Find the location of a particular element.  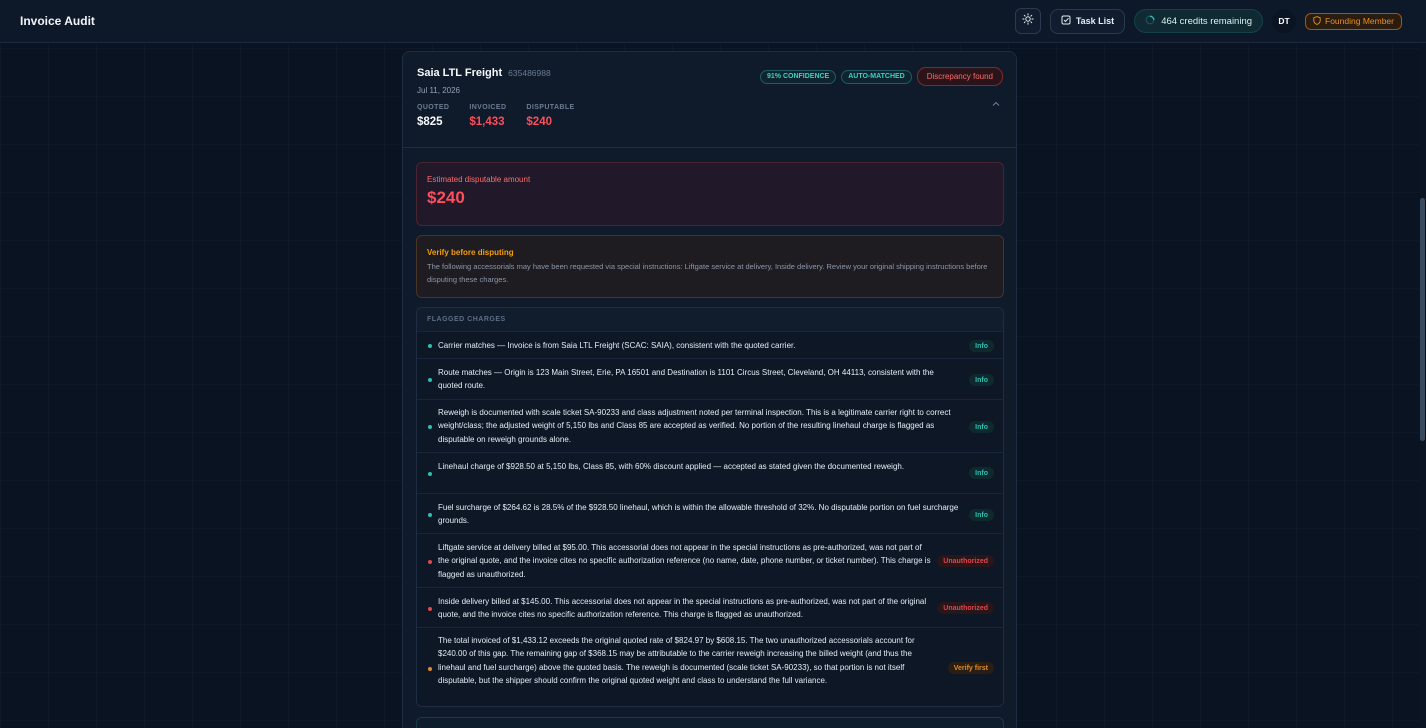

quoted-amount: QUOTED $825 is located at coordinates (433, 116).